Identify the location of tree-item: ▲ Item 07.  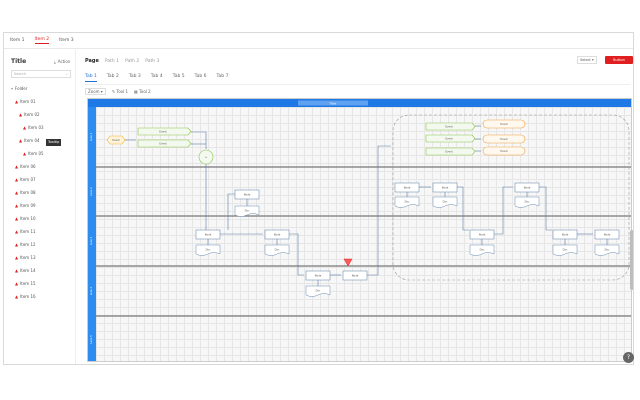
(43, 179).